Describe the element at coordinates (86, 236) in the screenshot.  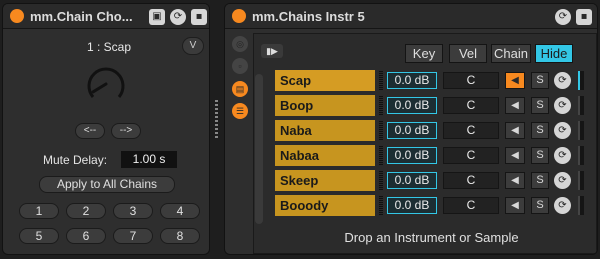
I see `chain-number-button-6: 6` at that location.